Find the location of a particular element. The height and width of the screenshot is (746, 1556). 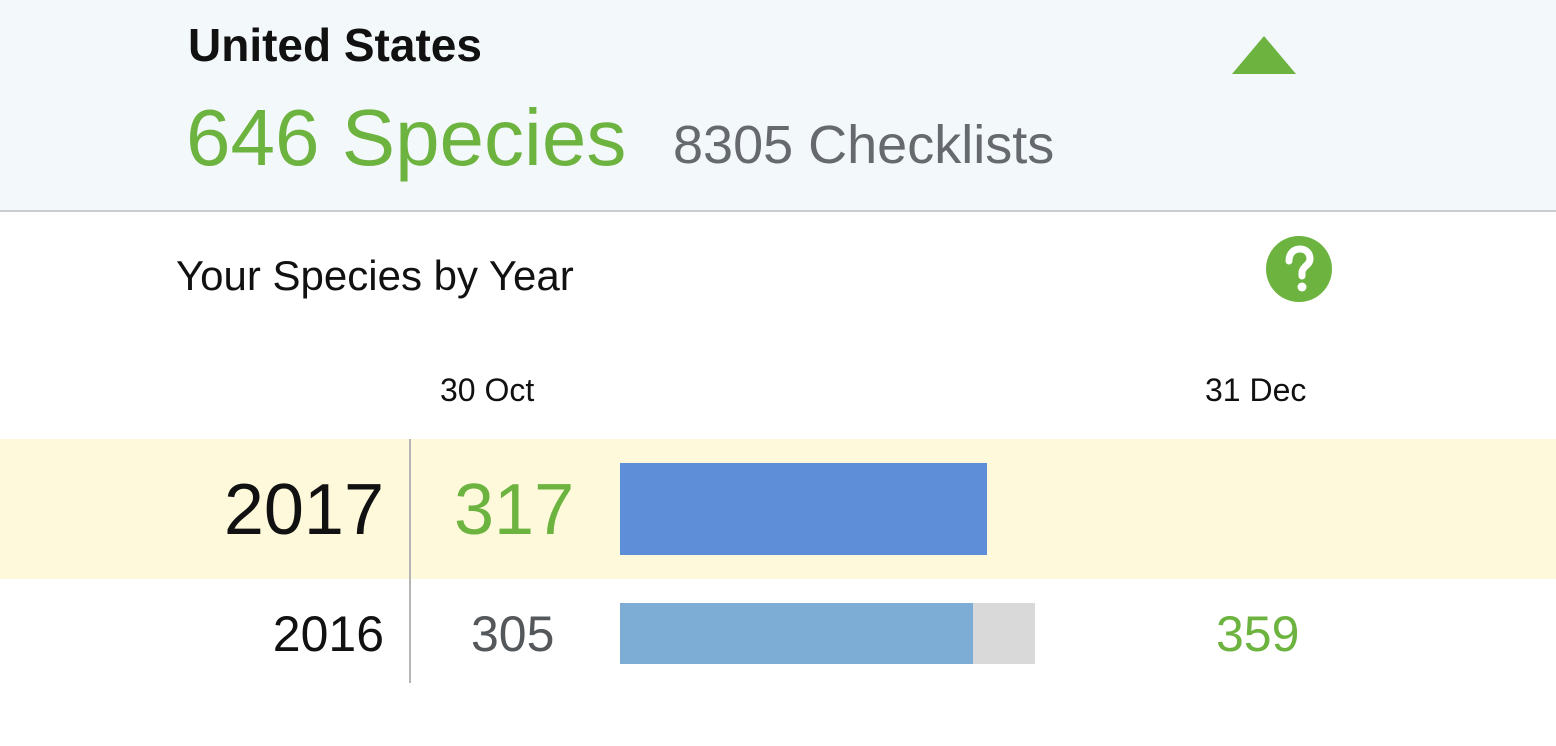

species-count-to-date: 317 is located at coordinates (514, 510).